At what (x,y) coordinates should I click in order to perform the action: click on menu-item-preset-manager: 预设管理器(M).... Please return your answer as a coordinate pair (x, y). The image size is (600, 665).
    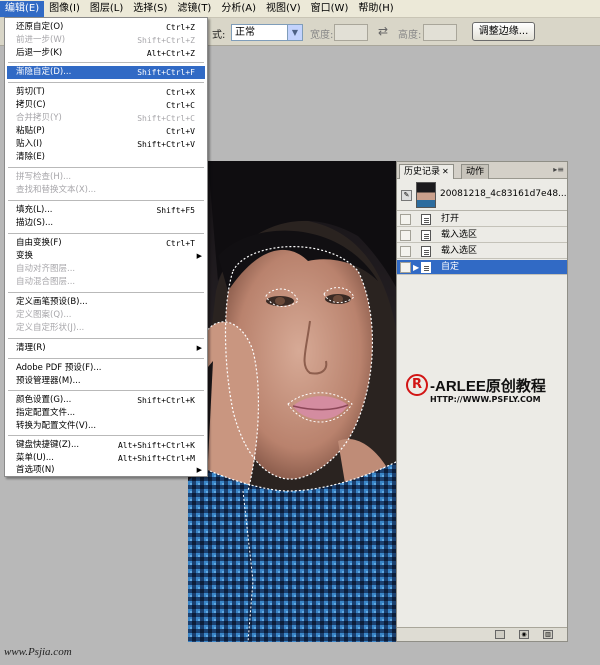
    Looking at the image, I should click on (106, 381).